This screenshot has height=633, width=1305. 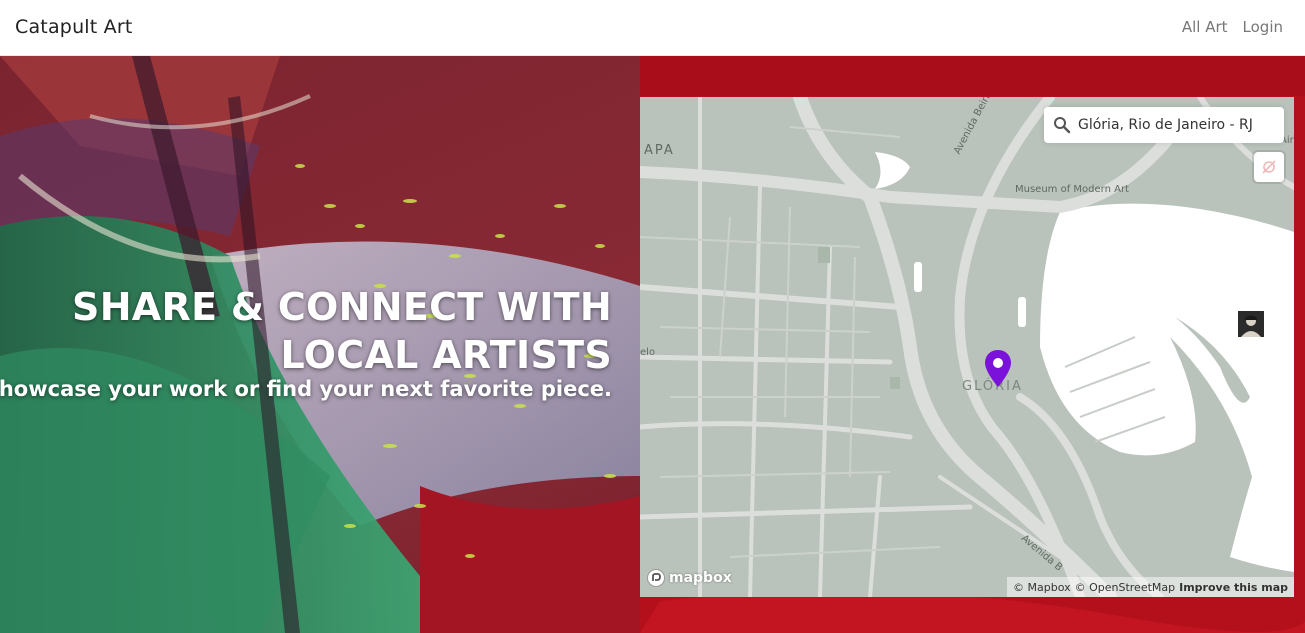 I want to click on map-label-museum-of-modern-art: Museum of Modern Art, so click(x=1072, y=189).